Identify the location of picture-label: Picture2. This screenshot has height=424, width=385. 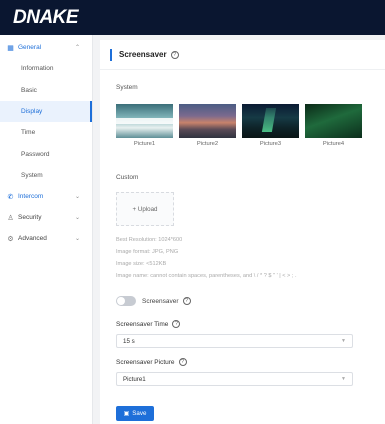
(207, 144).